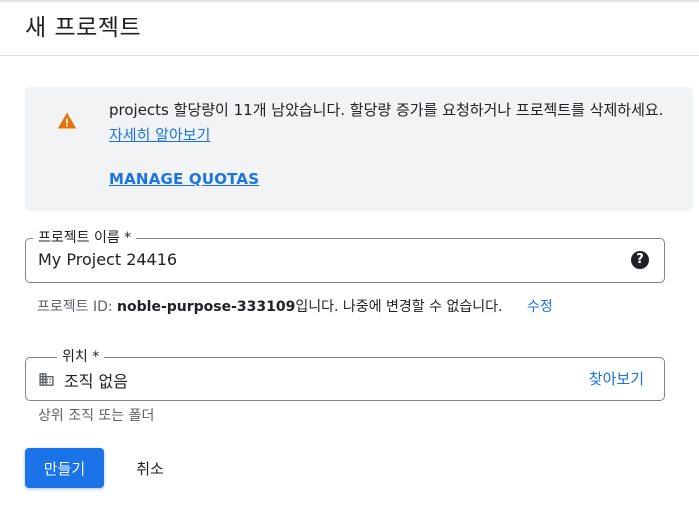 Image resolution: width=699 pixels, height=505 pixels. I want to click on edit-project-id-link: 수정, so click(540, 306).